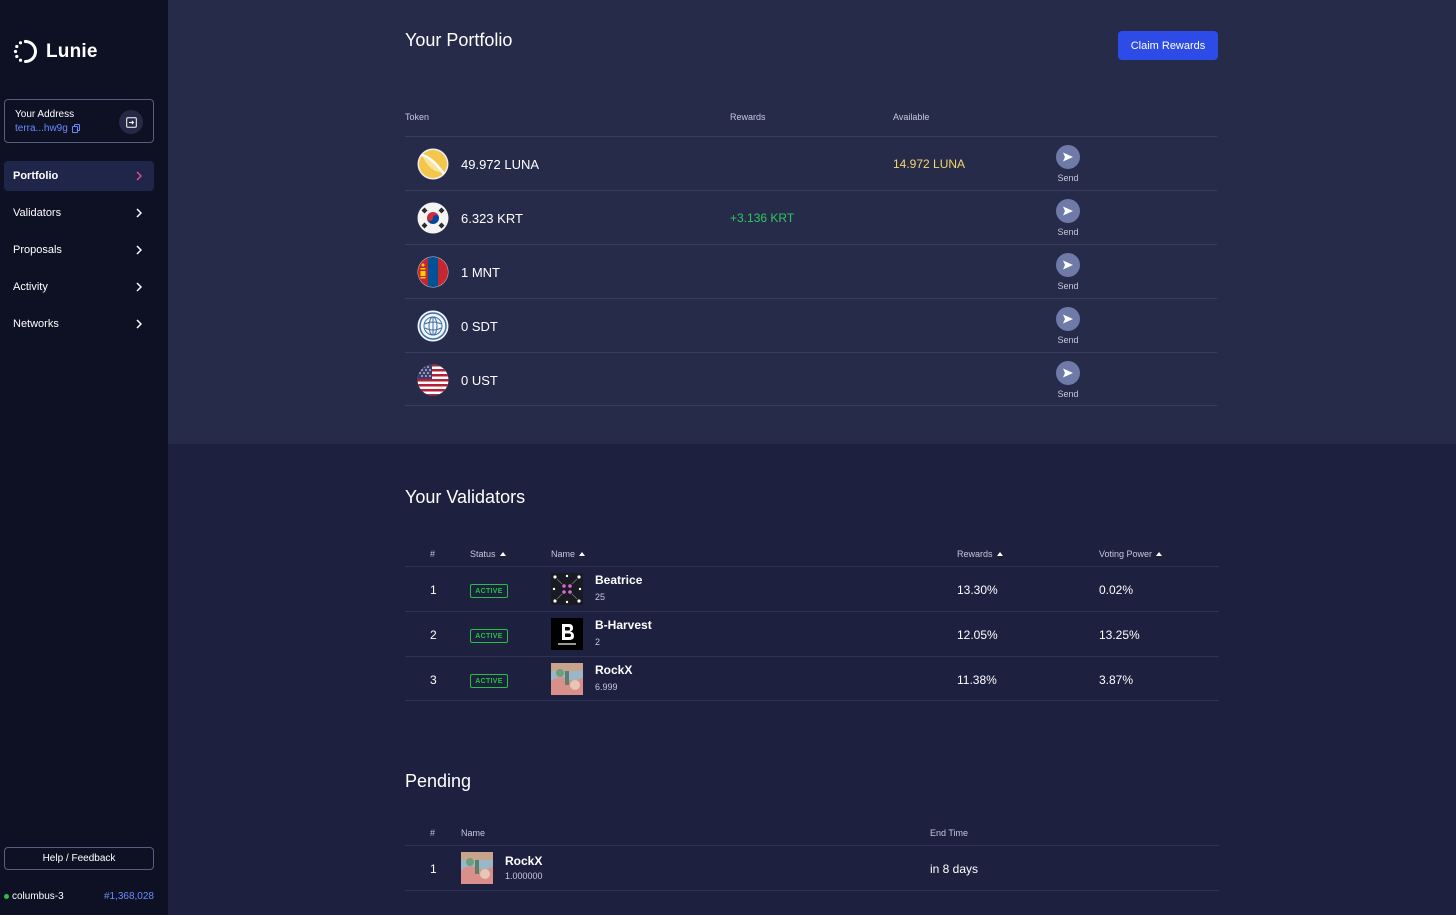 This screenshot has height=915, width=1456. I want to click on sidebar-item-networks: Networks, so click(79, 324).